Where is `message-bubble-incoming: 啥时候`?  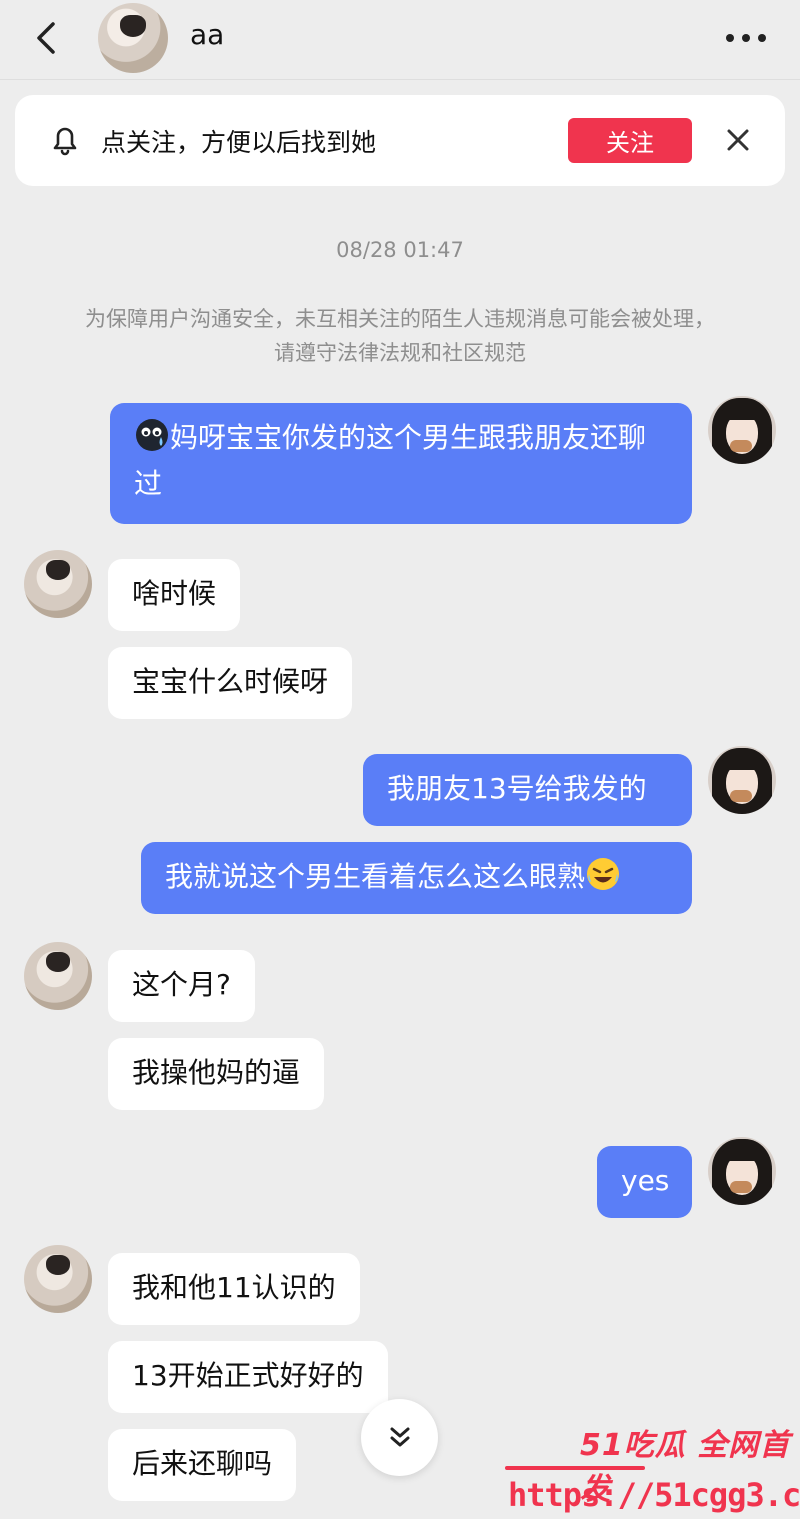 message-bubble-incoming: 啥时候 is located at coordinates (174, 595).